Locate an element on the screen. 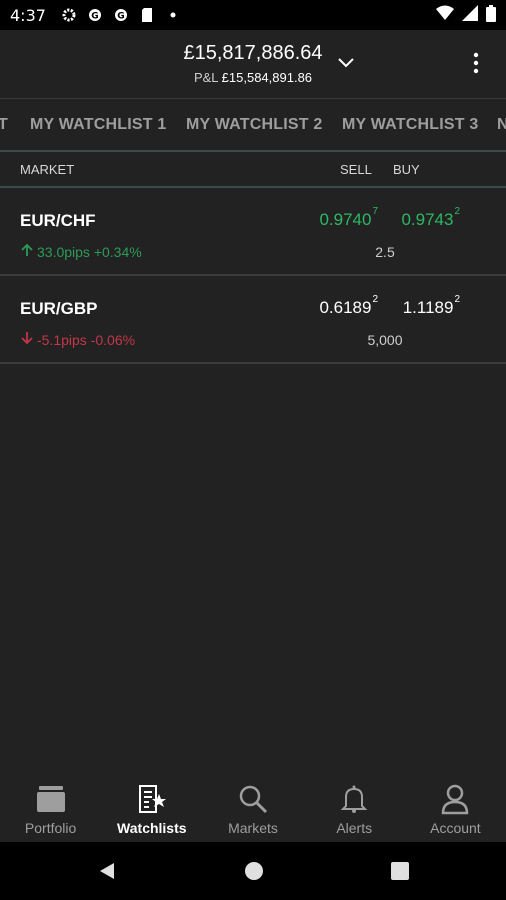 This screenshot has width=506, height=900. spread-value: 2.5 is located at coordinates (385, 252).